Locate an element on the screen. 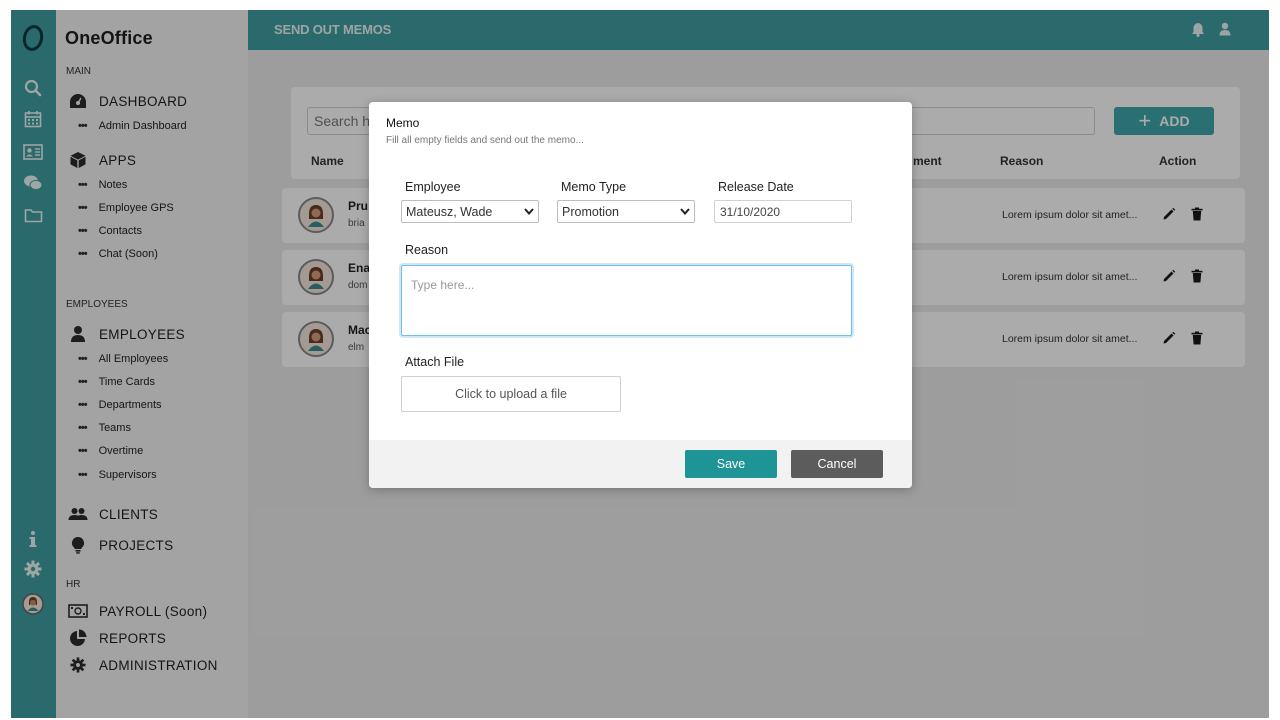 The image size is (1280, 720). cancel-button: Cancel is located at coordinates (837, 464).